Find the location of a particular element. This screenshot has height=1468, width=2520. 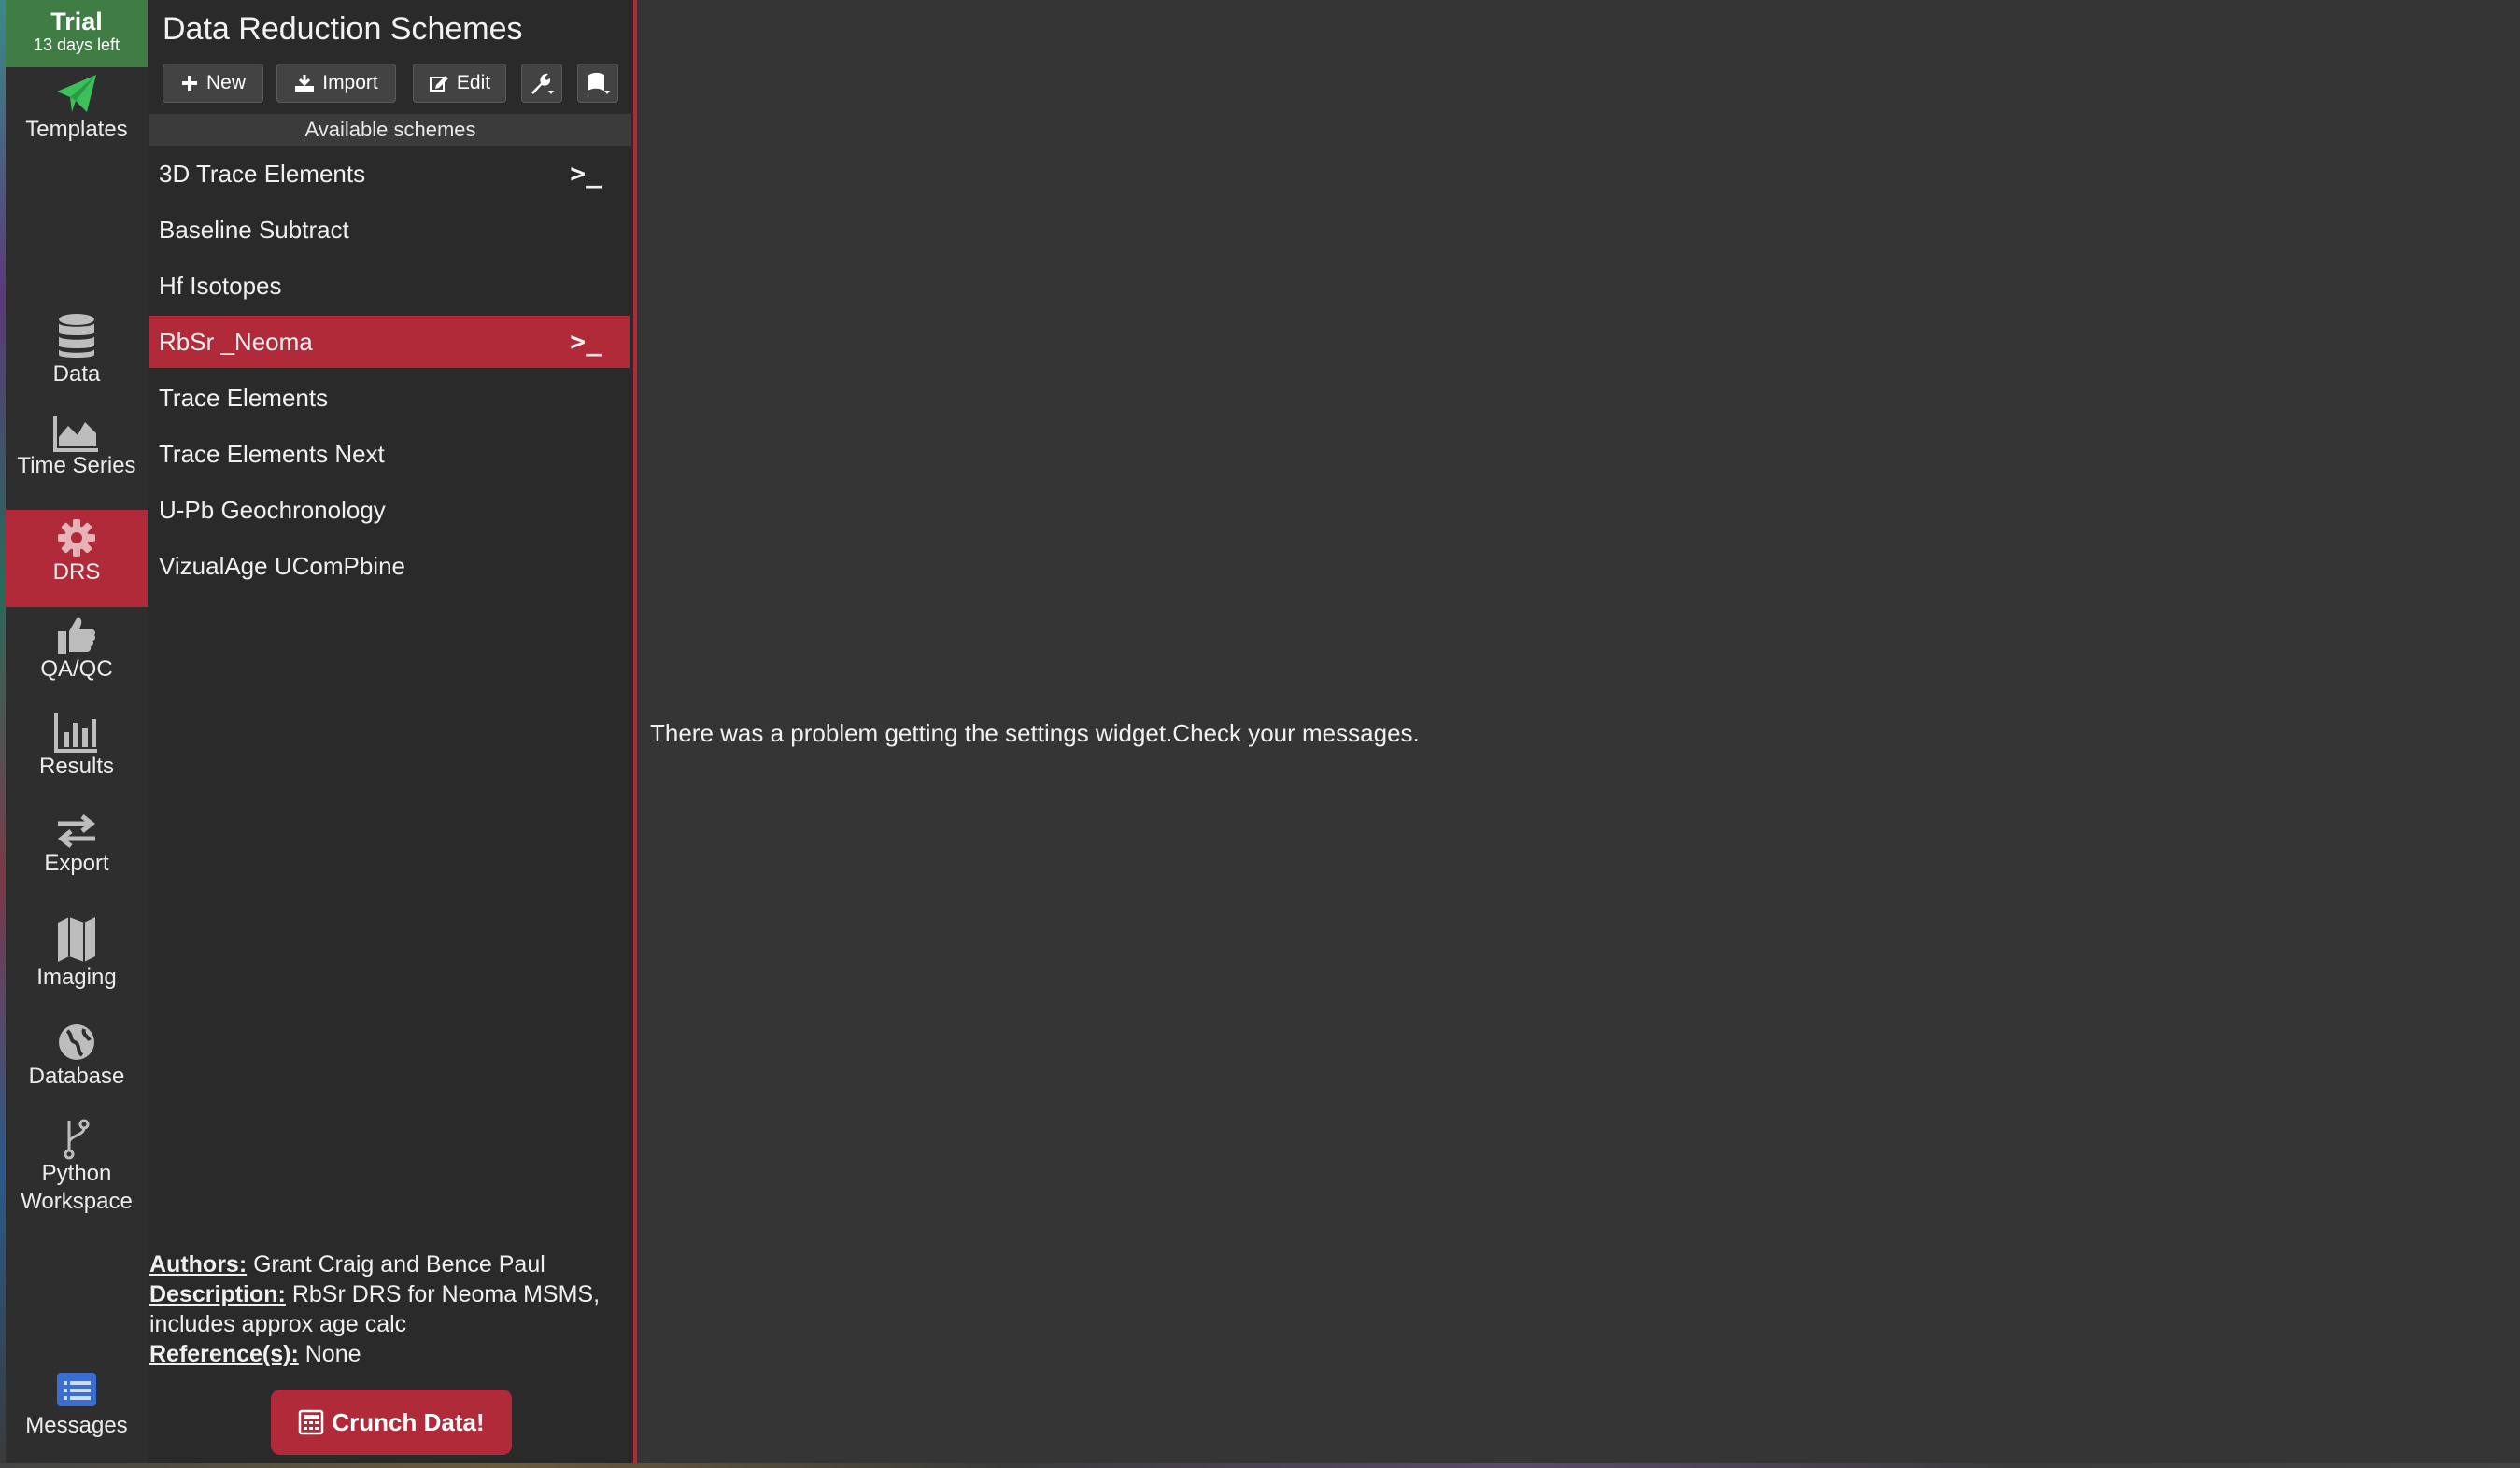

nav-database-label: Database is located at coordinates (76, 1076).